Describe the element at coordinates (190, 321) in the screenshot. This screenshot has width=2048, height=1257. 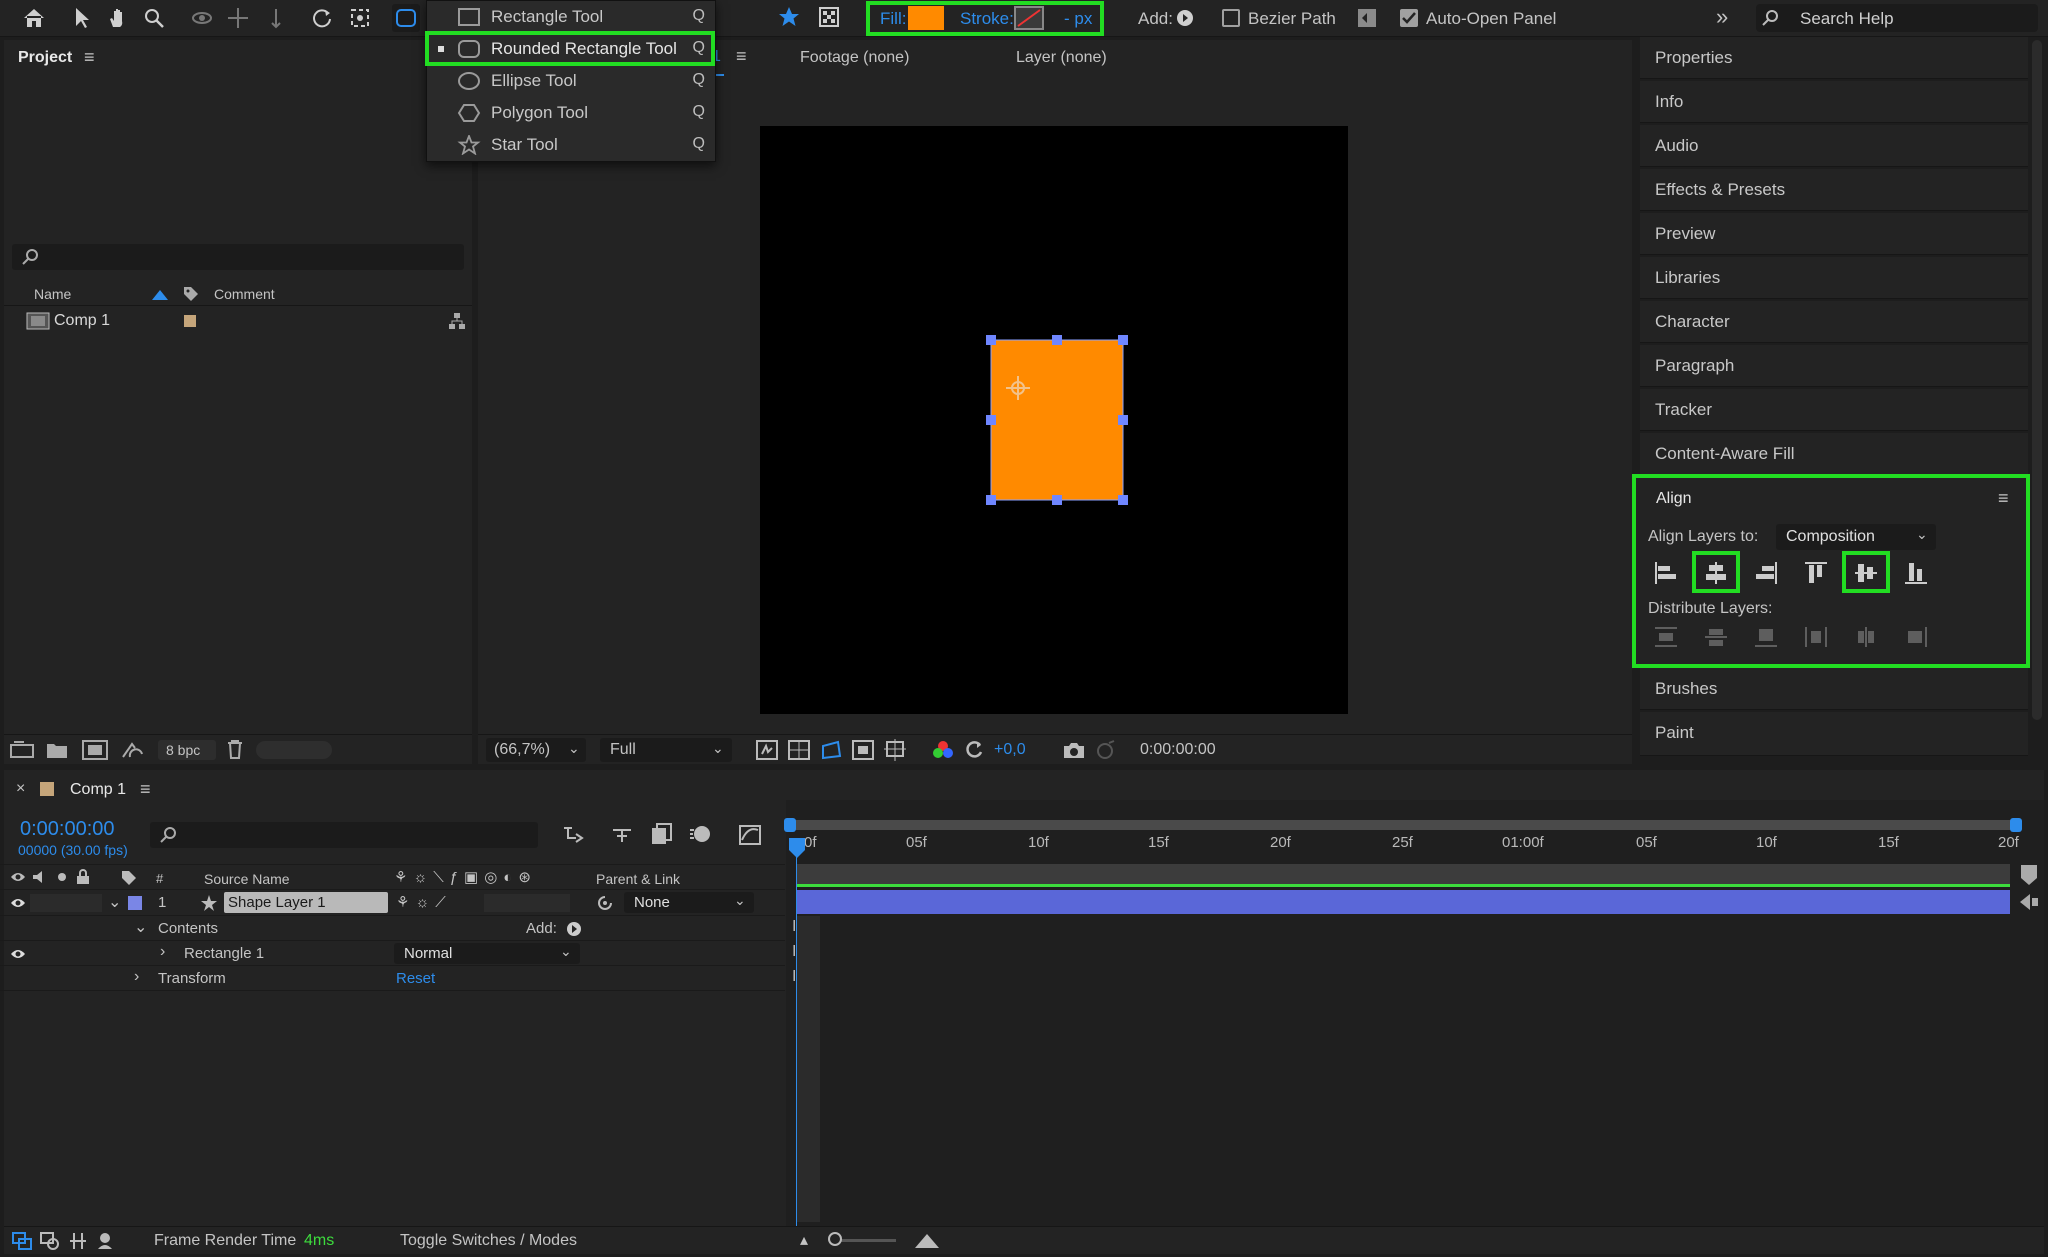
I see `label-color-swatch` at that location.